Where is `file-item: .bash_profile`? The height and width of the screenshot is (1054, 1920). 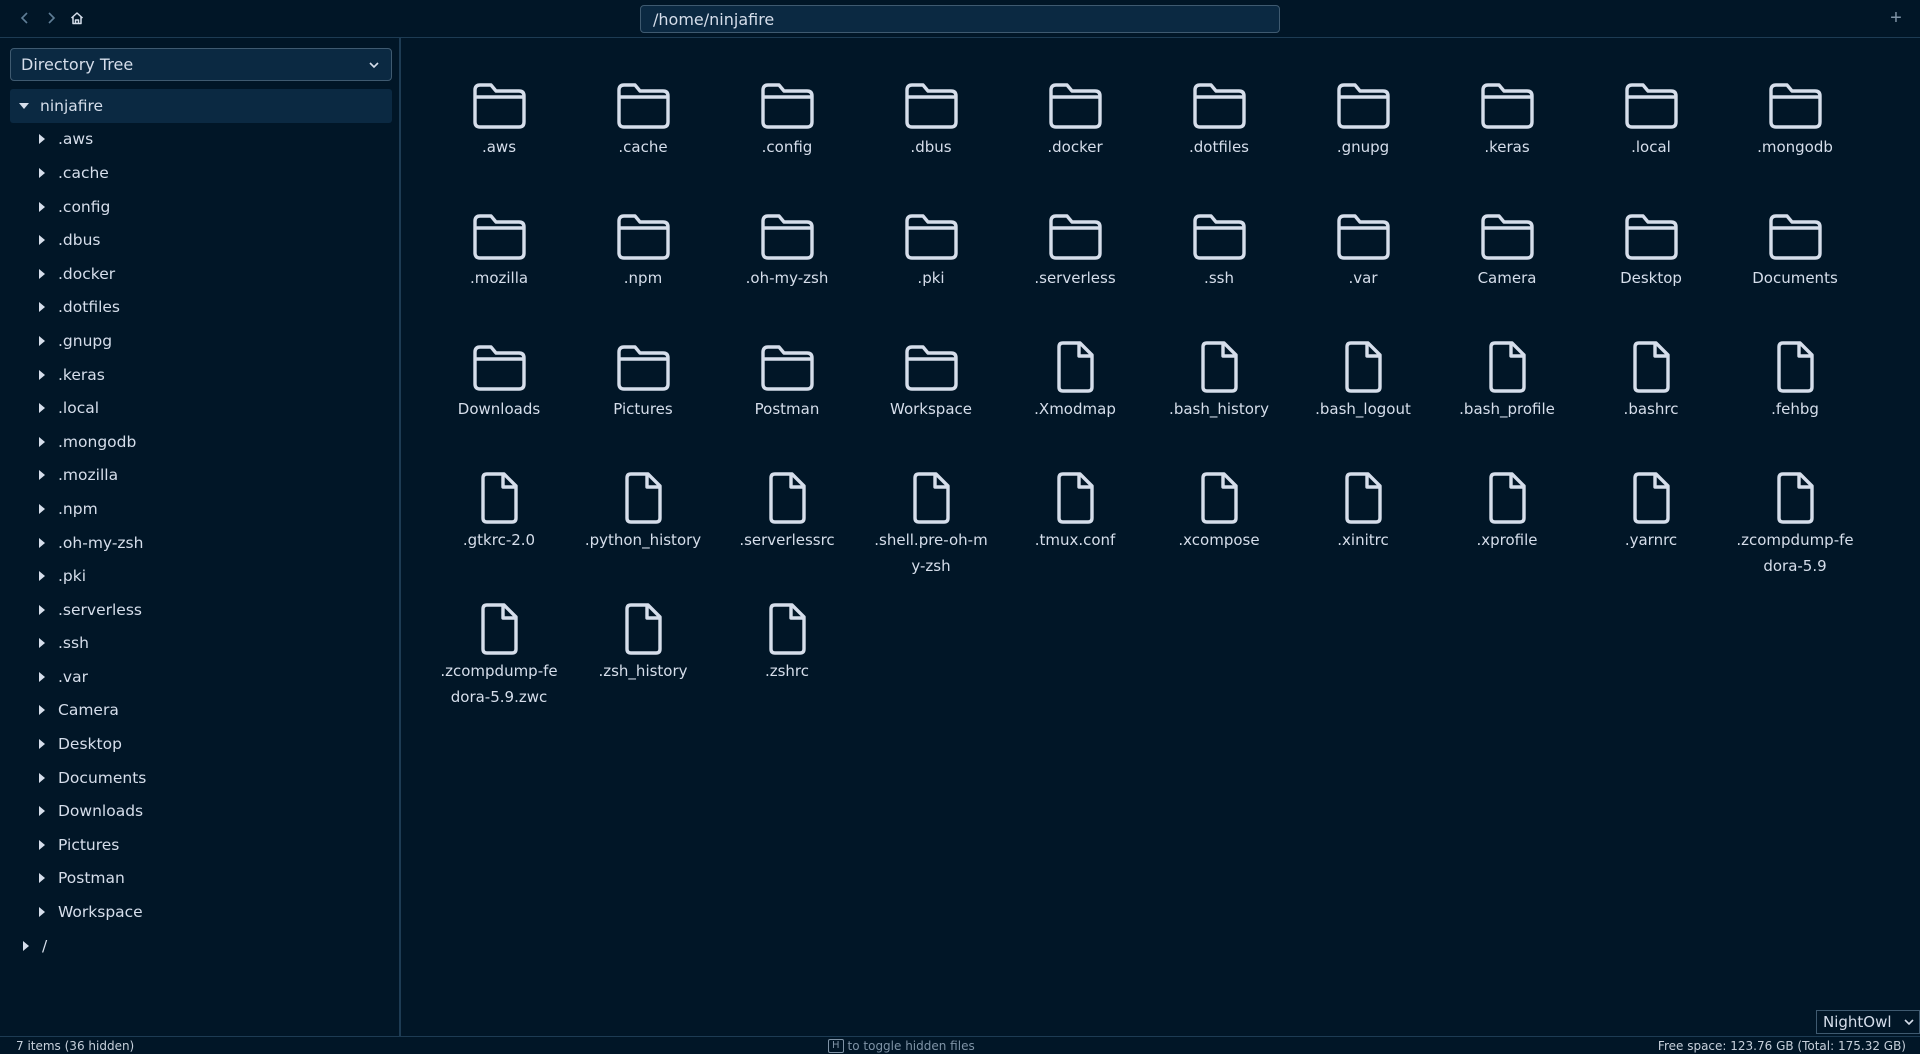
file-item: .bash_profile is located at coordinates (1507, 399).